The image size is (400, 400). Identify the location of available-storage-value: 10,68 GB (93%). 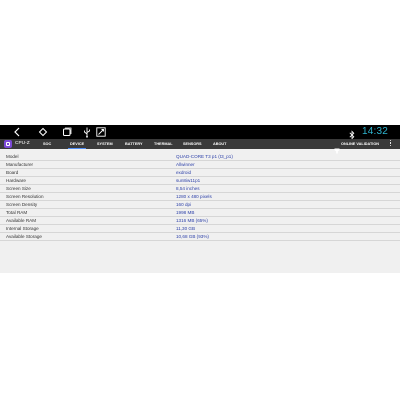
(192, 236).